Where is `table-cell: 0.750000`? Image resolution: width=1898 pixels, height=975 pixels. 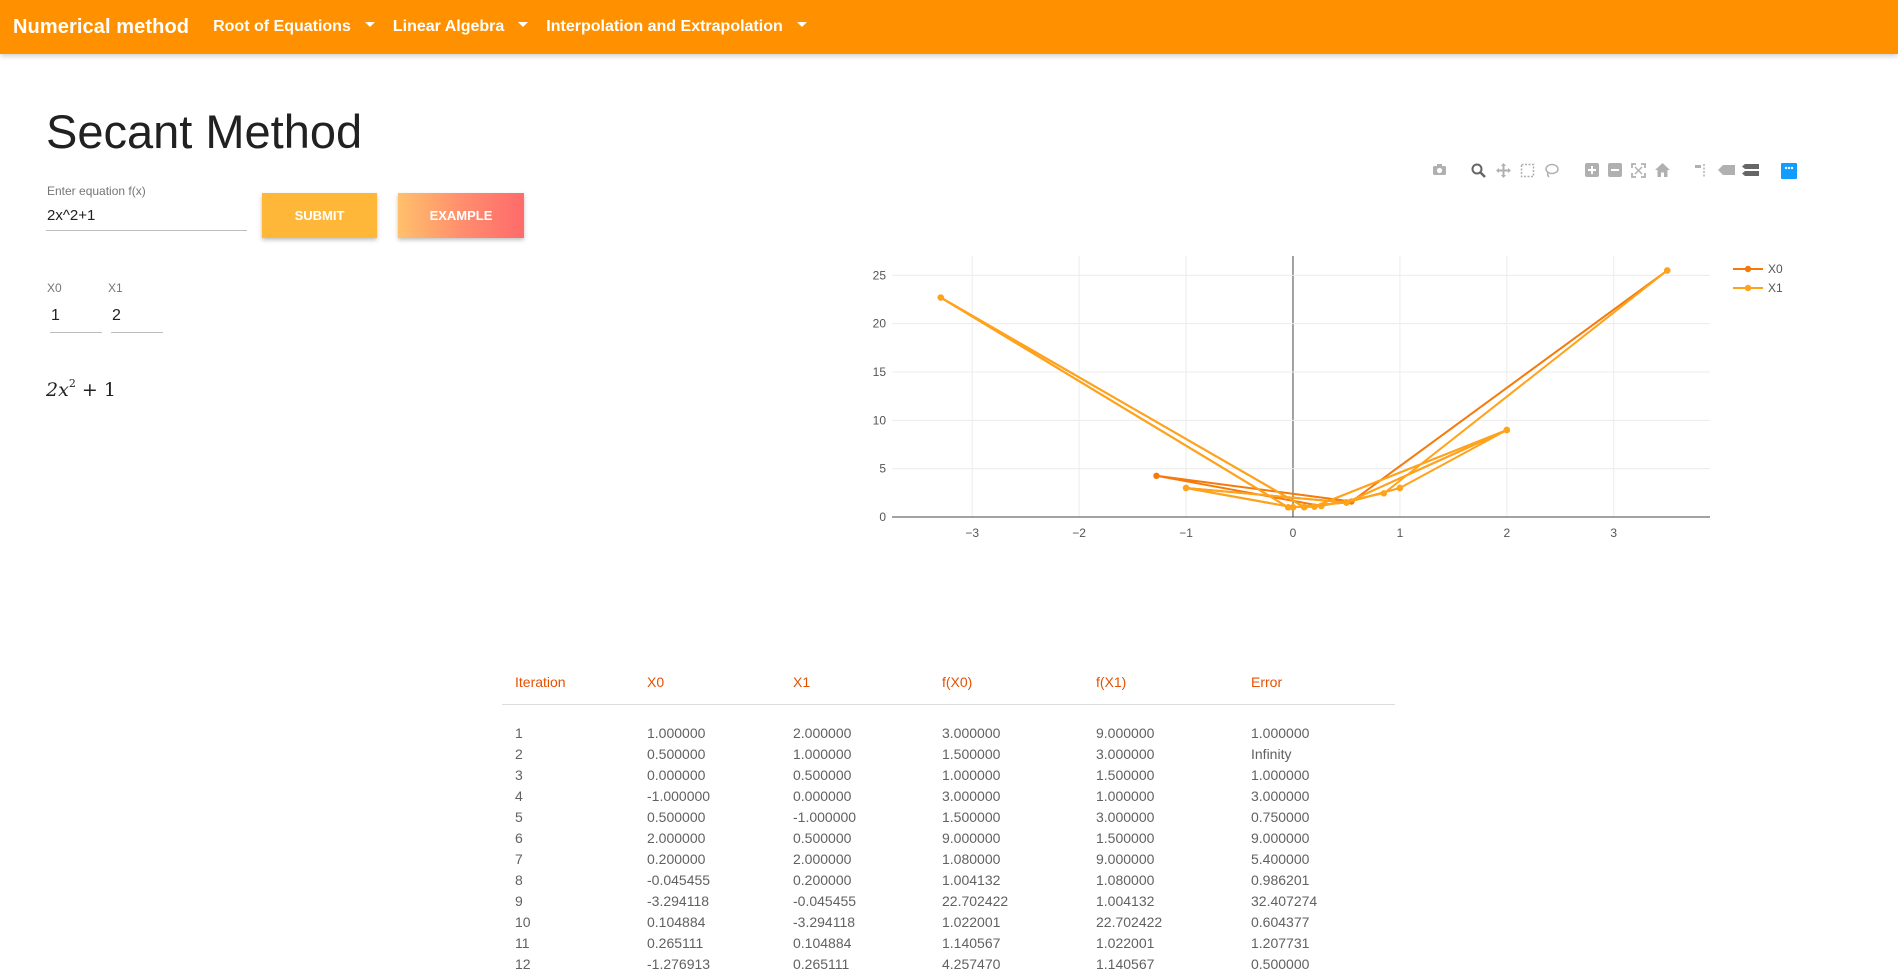
table-cell: 0.750000 is located at coordinates (1280, 816).